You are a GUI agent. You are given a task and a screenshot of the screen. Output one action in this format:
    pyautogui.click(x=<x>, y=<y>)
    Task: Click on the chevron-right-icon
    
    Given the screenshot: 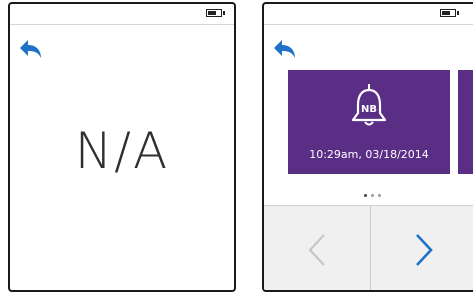 What is the action you would take?
    pyautogui.click(x=424, y=250)
    